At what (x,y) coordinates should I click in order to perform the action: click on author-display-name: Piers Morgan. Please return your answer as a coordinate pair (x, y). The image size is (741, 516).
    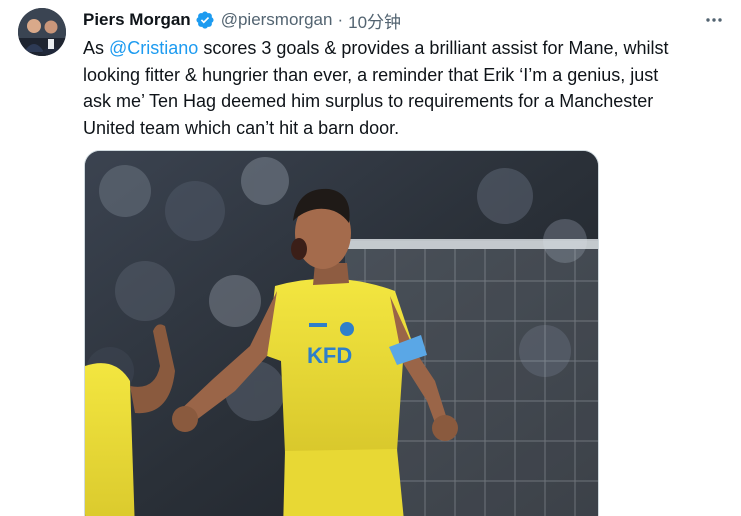
    Looking at the image, I should click on (137, 20).